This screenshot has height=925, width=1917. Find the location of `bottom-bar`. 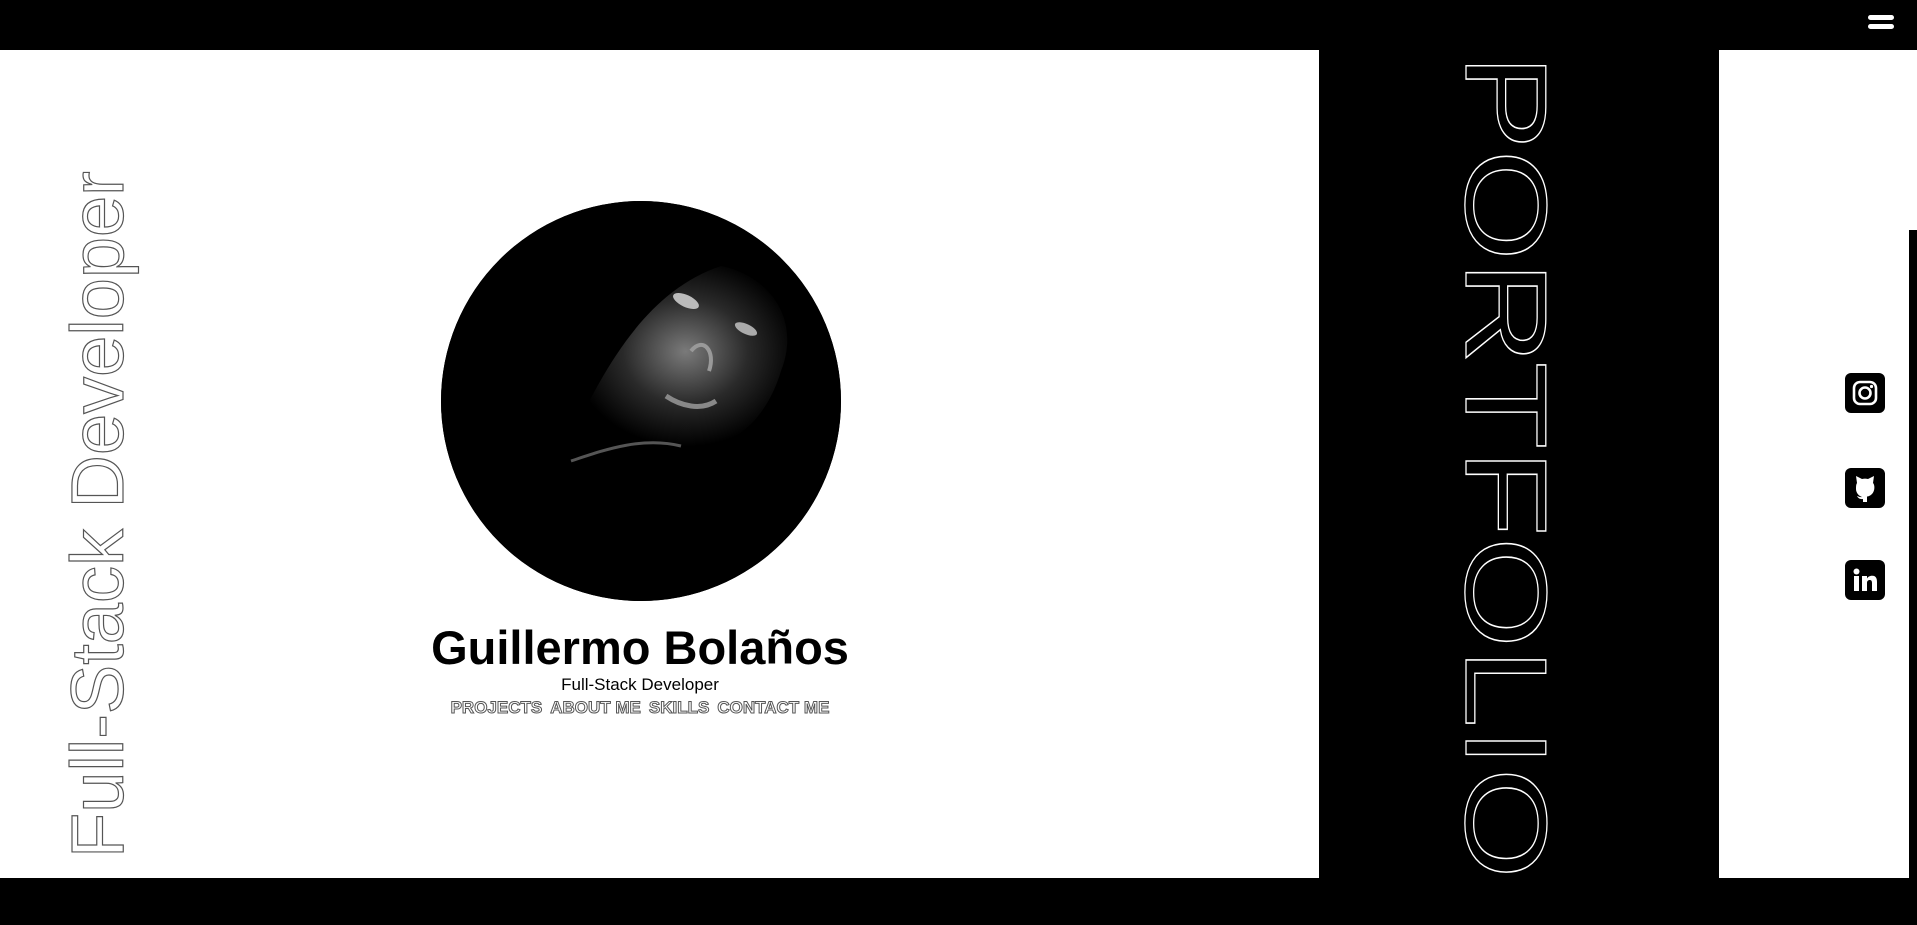

bottom-bar is located at coordinates (958, 901).